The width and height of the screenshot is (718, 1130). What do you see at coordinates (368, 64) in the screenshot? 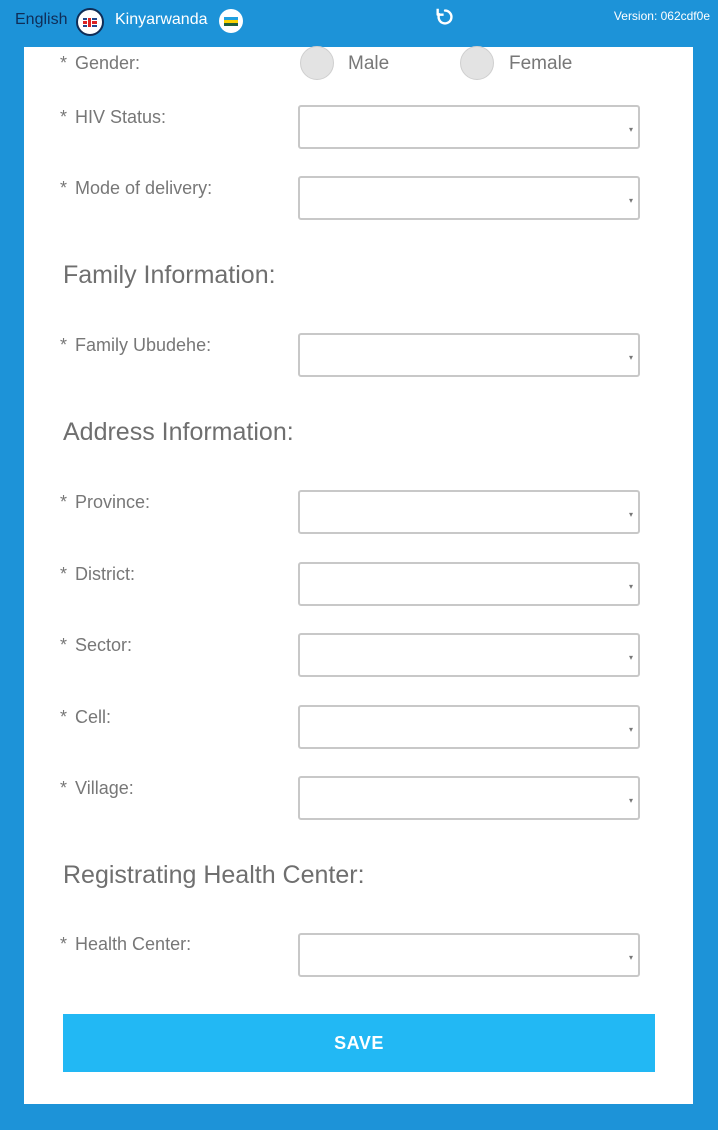
I see `gender-male-label: Male` at bounding box center [368, 64].